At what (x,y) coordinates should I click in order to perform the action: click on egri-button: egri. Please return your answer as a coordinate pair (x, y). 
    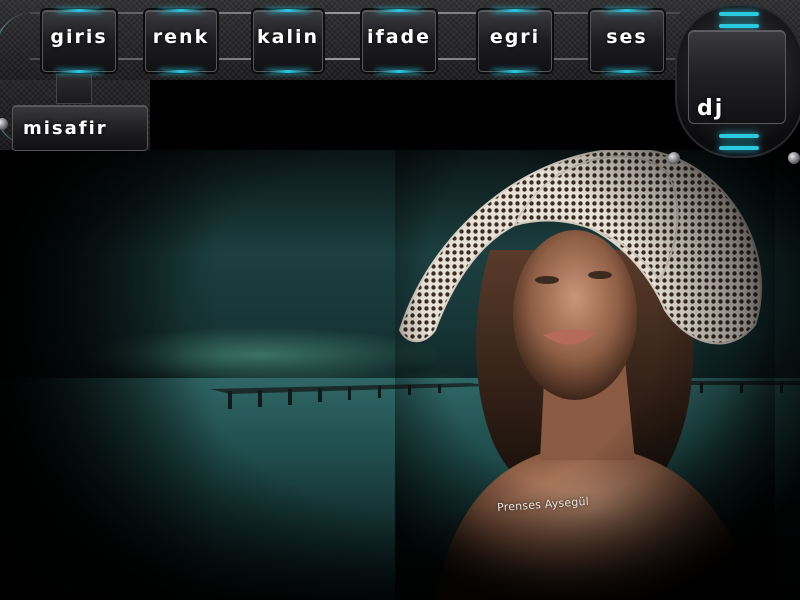
    Looking at the image, I should click on (515, 41).